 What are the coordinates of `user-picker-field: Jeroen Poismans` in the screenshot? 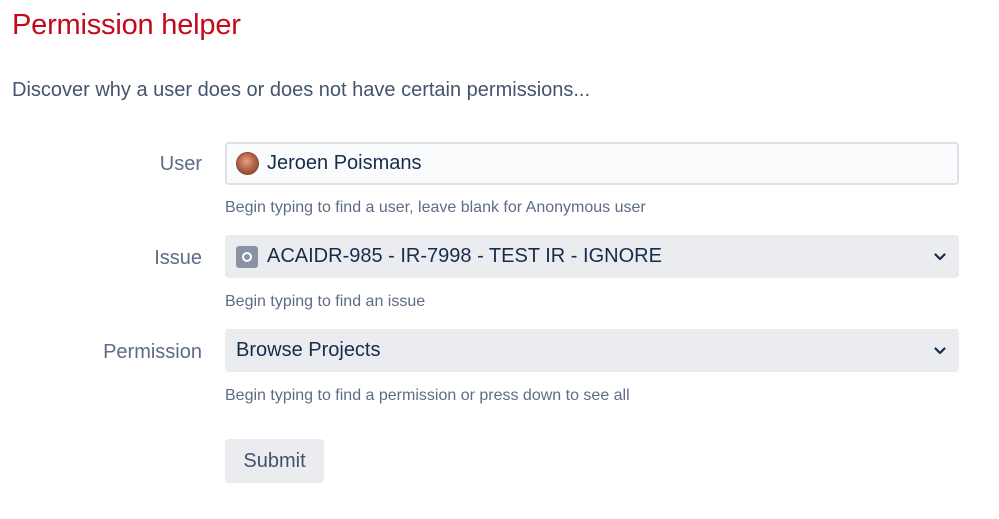 It's located at (592, 163).